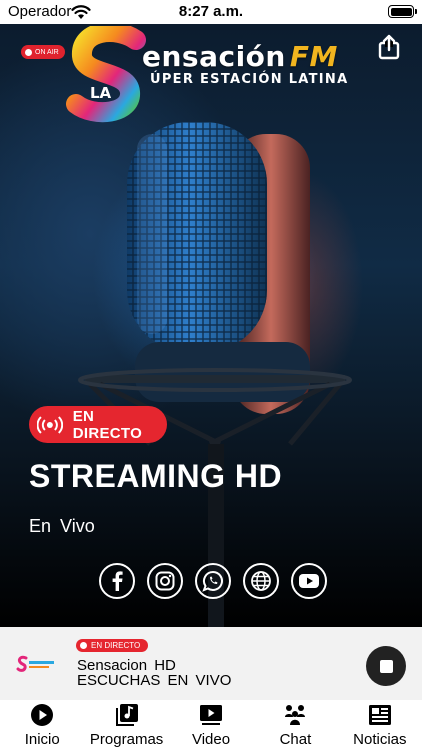 The width and height of the screenshot is (422, 750). I want to click on station-thumbnail, so click(35, 663).